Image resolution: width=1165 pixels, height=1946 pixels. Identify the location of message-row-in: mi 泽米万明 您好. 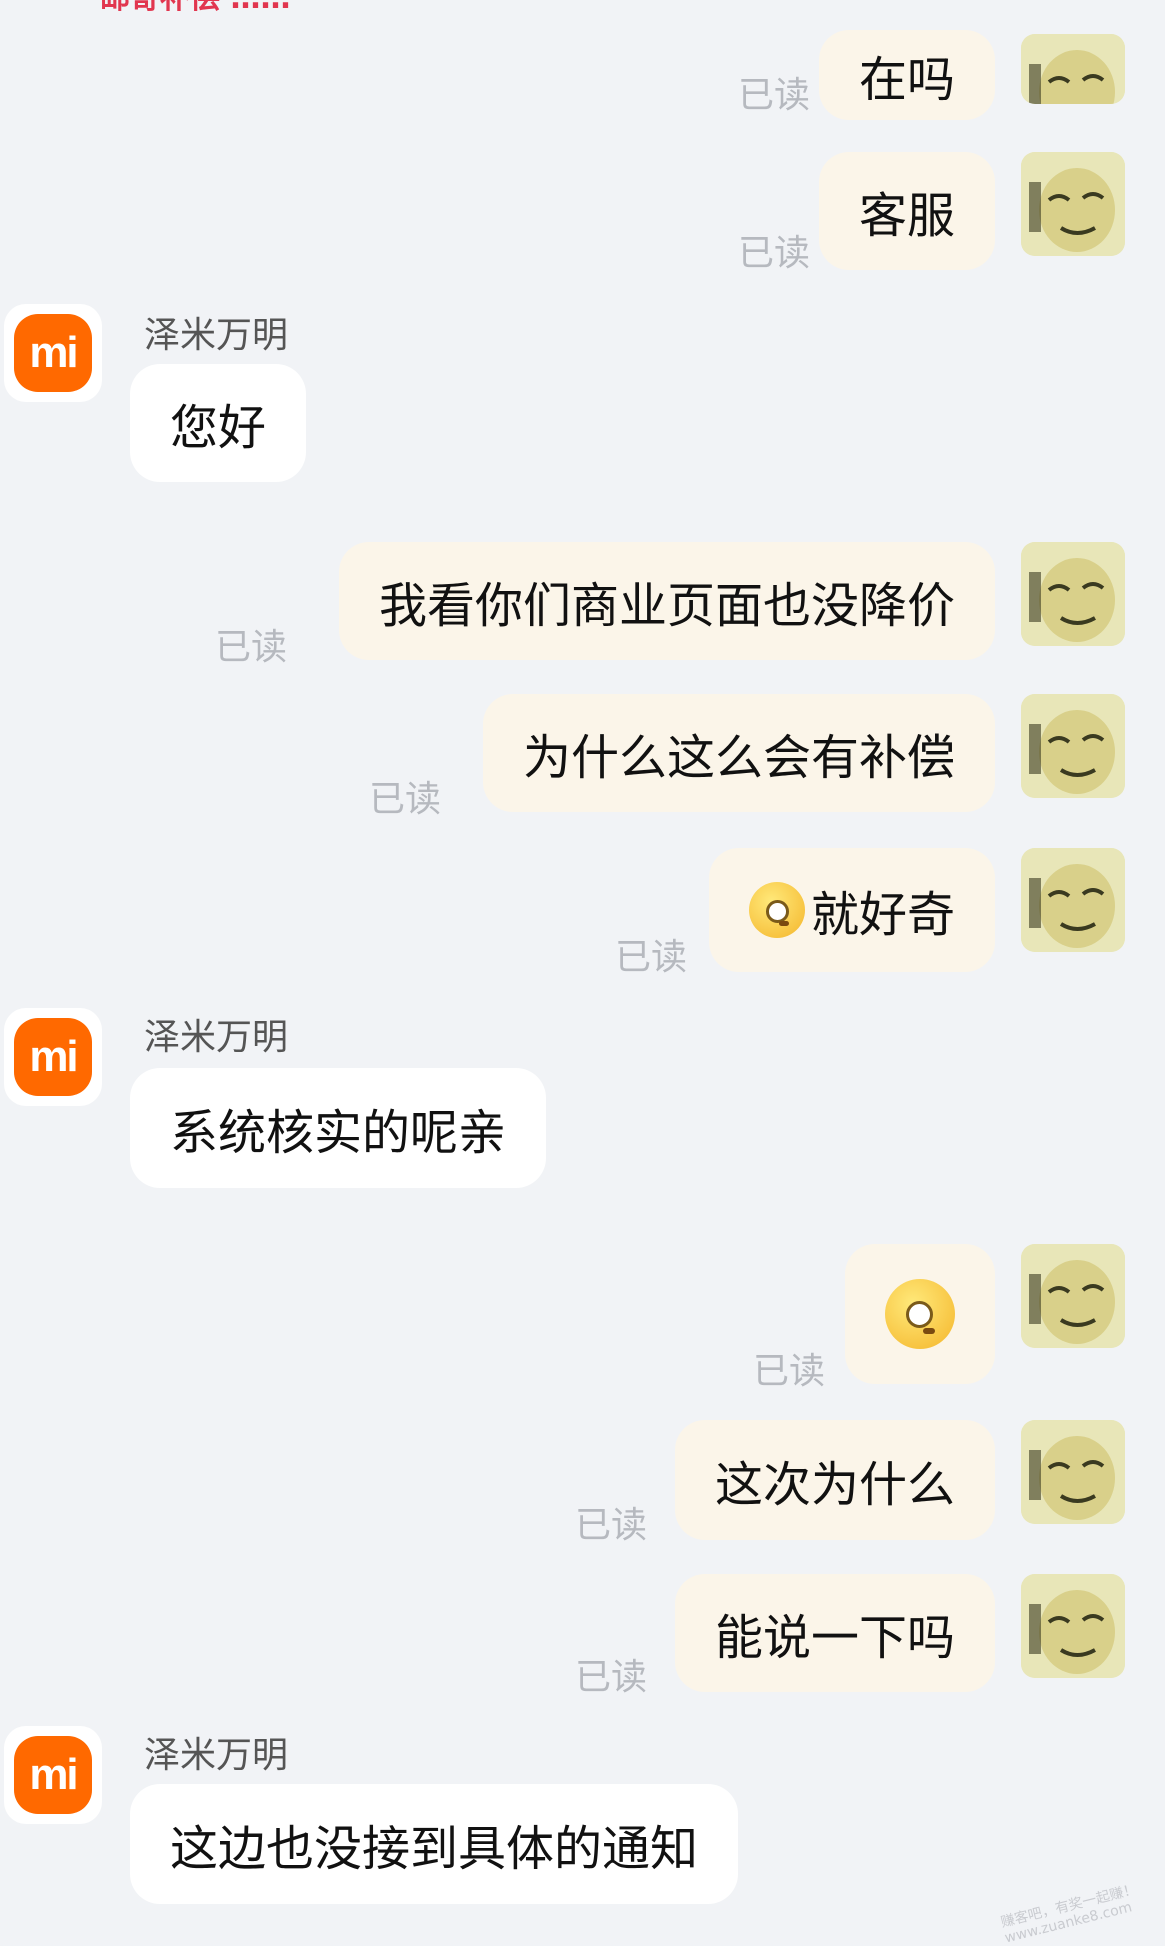
(582, 392).